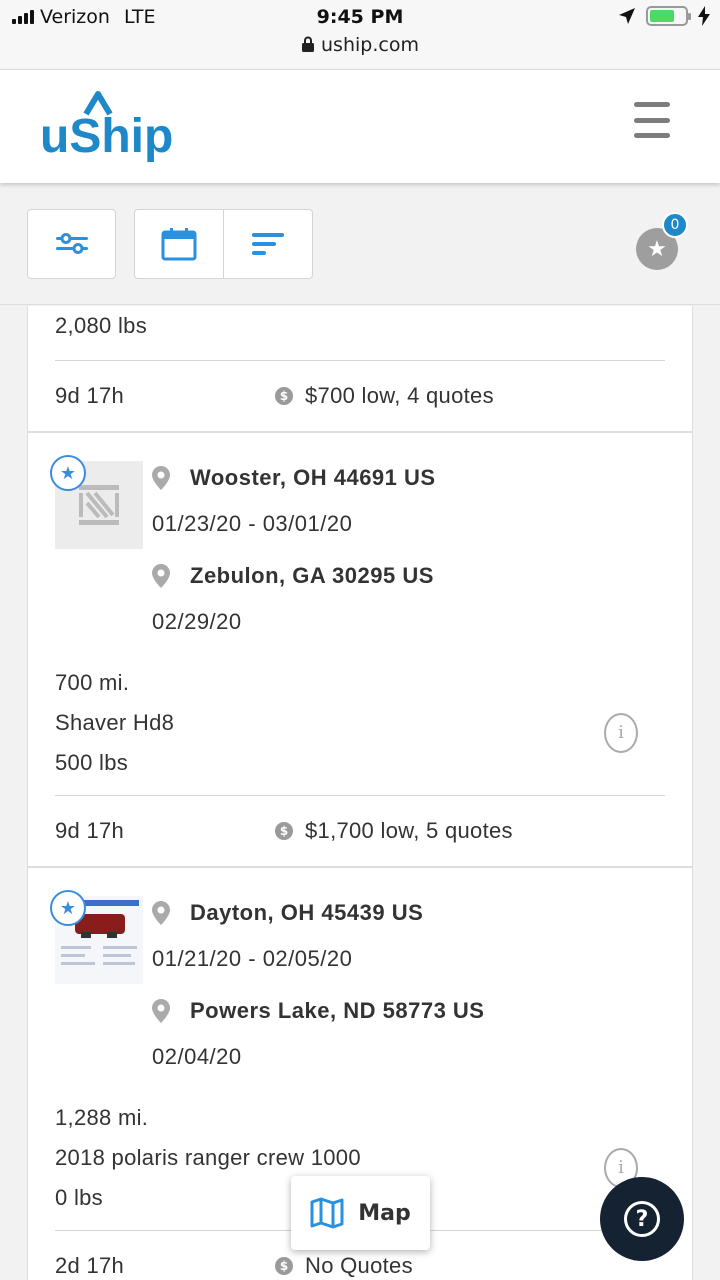 This screenshot has width=720, height=1280. I want to click on filter-toolbar: ★ 0, so click(360, 247).